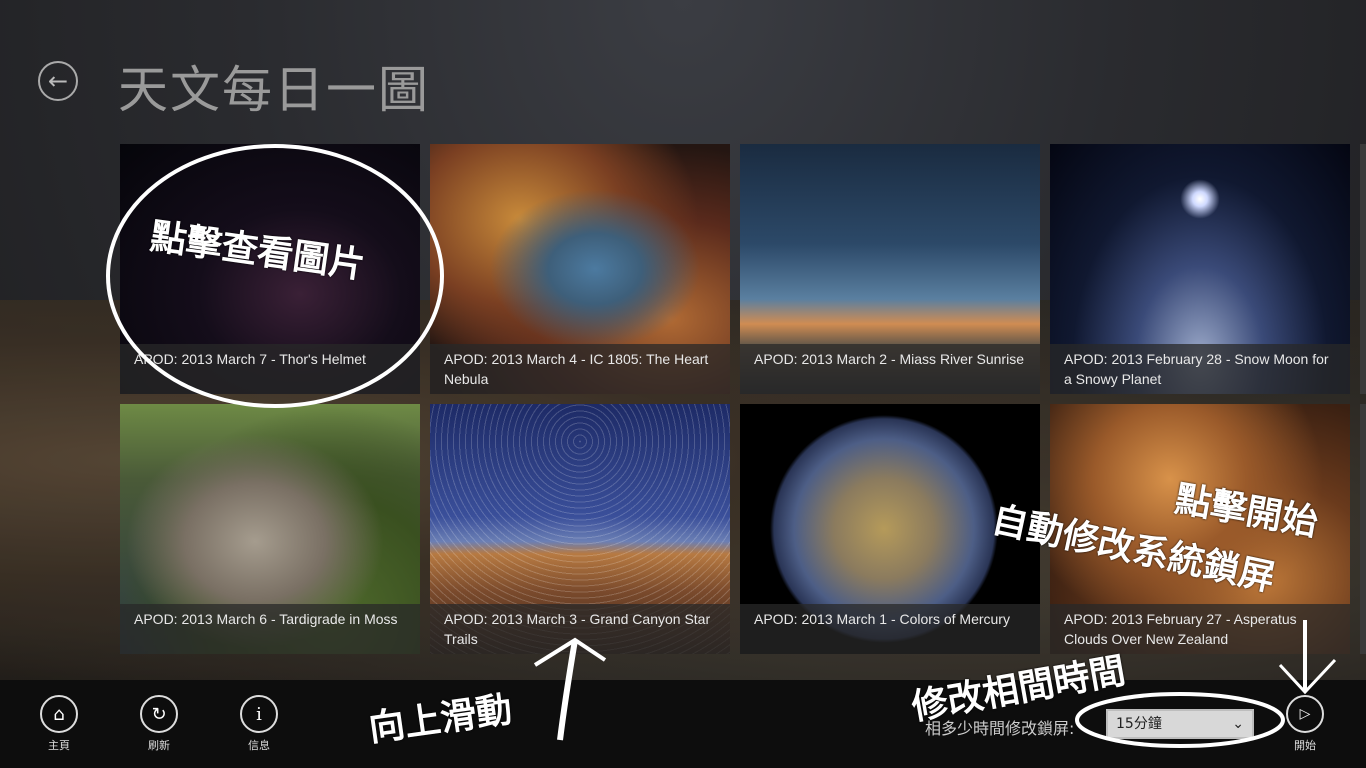 Image resolution: width=1366 pixels, height=768 pixels. Describe the element at coordinates (1238, 724) in the screenshot. I see `chevron-down-icon: ⌄` at that location.